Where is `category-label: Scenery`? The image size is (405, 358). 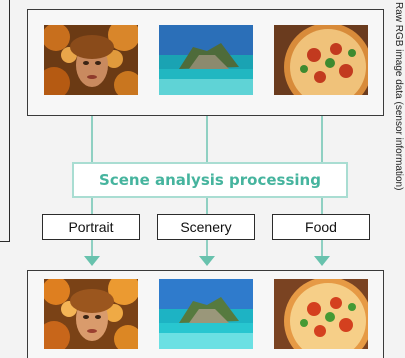 category-label: Scenery is located at coordinates (206, 227).